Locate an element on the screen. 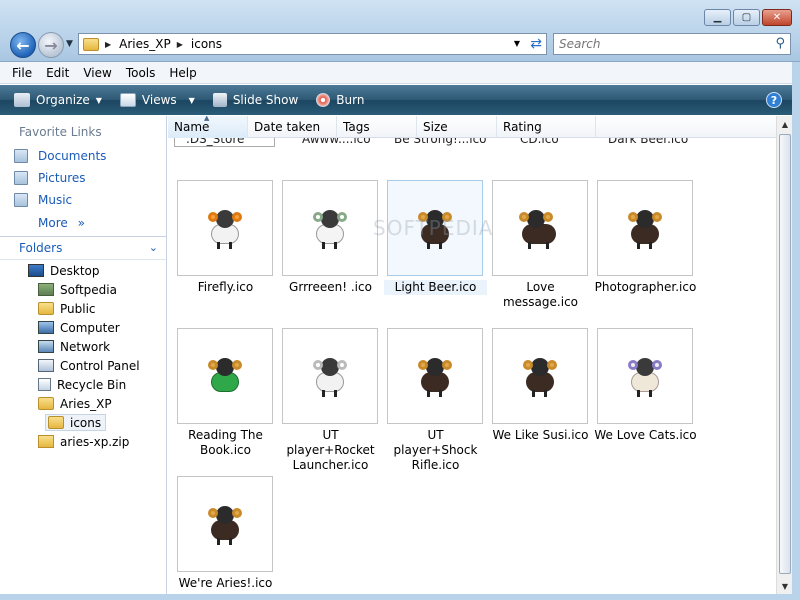  slide-show-button: Slide Show is located at coordinates (255, 100).